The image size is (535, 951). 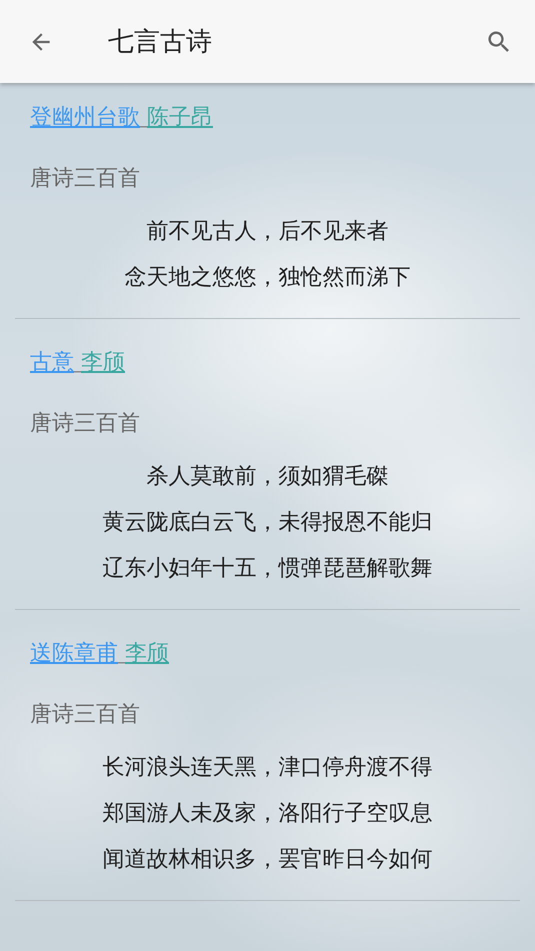 What do you see at coordinates (52, 362) in the screenshot?
I see `poem-title-link: 古意` at bounding box center [52, 362].